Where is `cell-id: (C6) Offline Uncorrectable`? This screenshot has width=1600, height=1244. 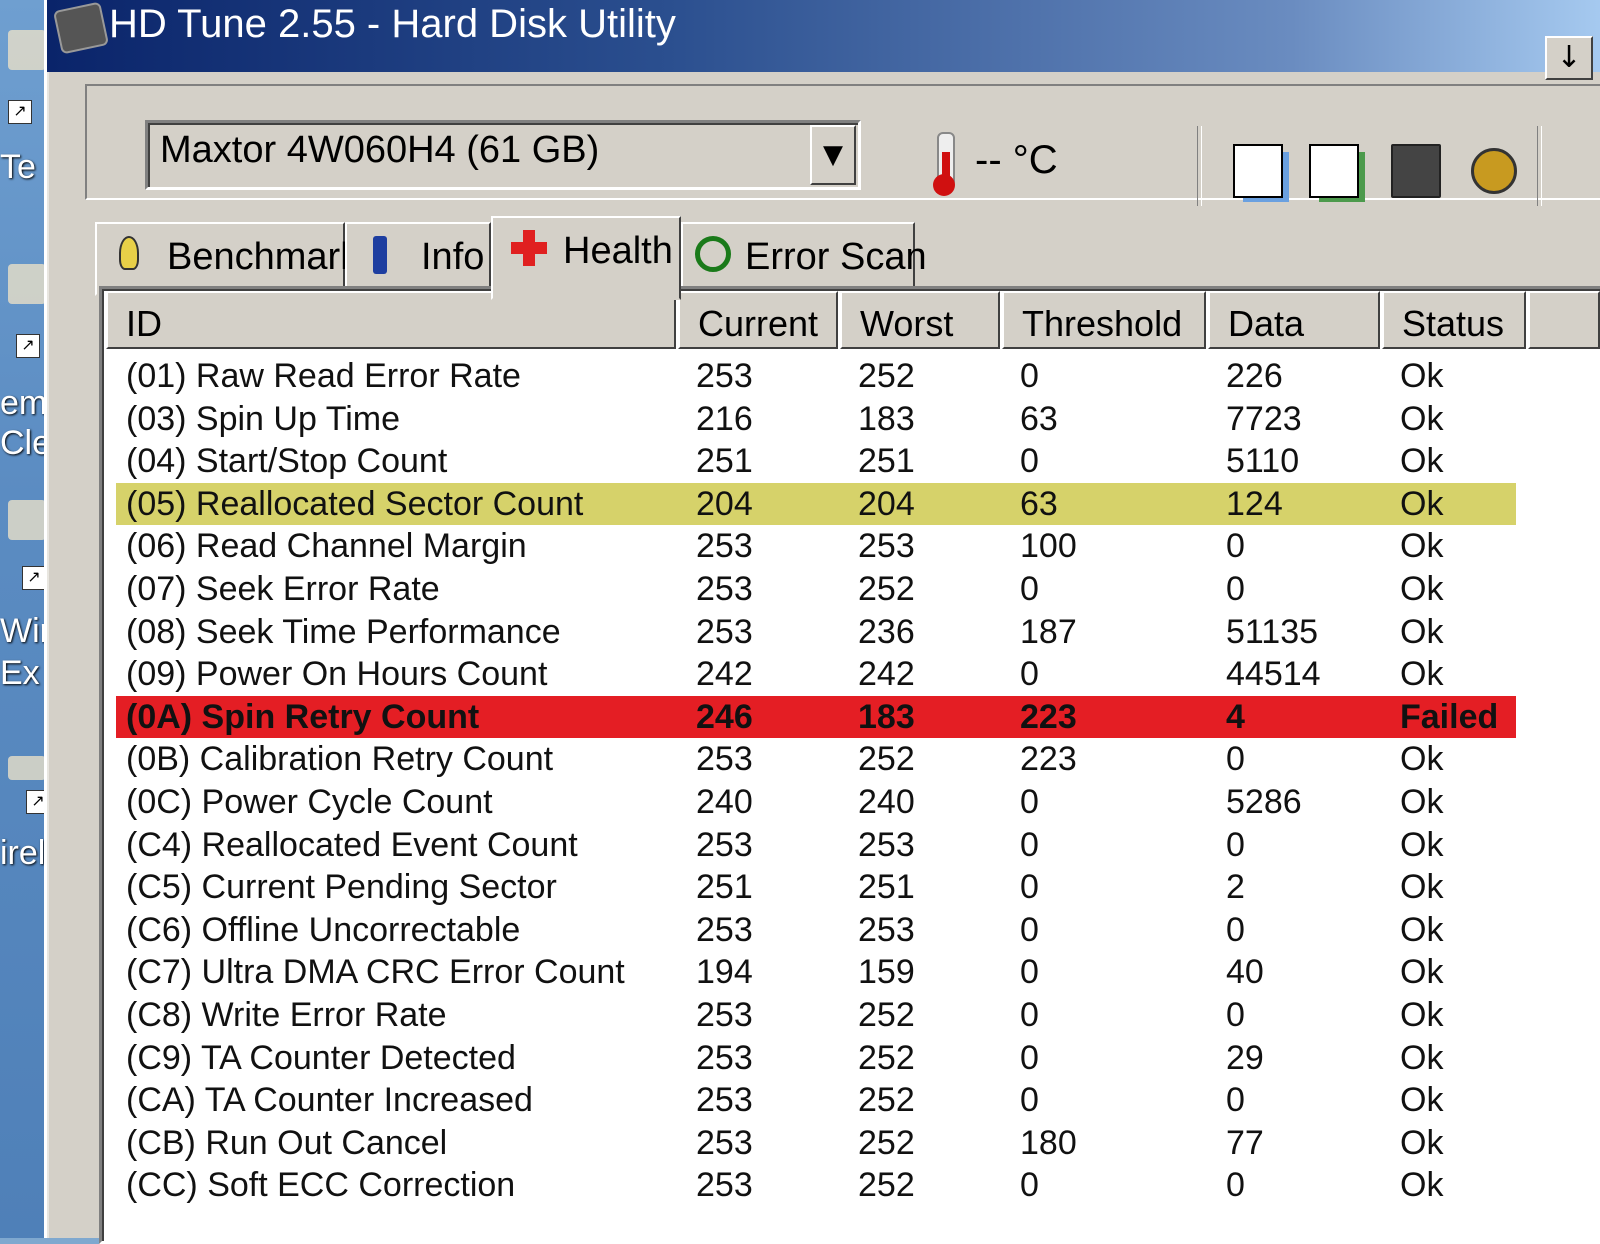 cell-id: (C6) Offline Uncorrectable is located at coordinates (323, 929).